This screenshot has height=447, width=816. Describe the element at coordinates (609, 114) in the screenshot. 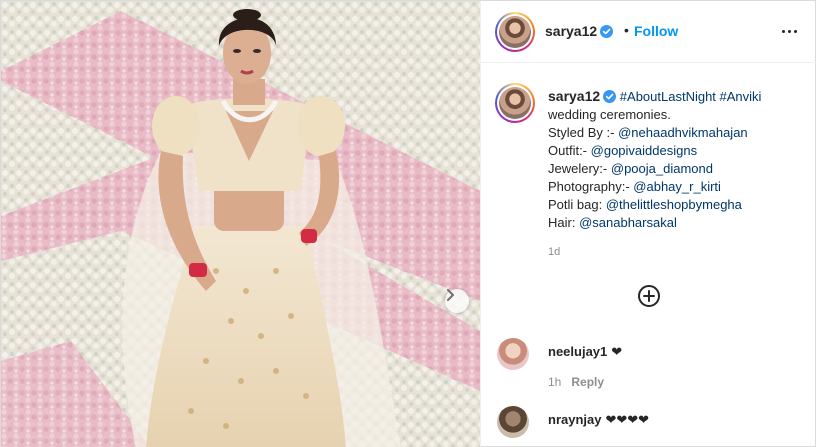

I see `caption-line-2: wedding ceremonies.` at that location.